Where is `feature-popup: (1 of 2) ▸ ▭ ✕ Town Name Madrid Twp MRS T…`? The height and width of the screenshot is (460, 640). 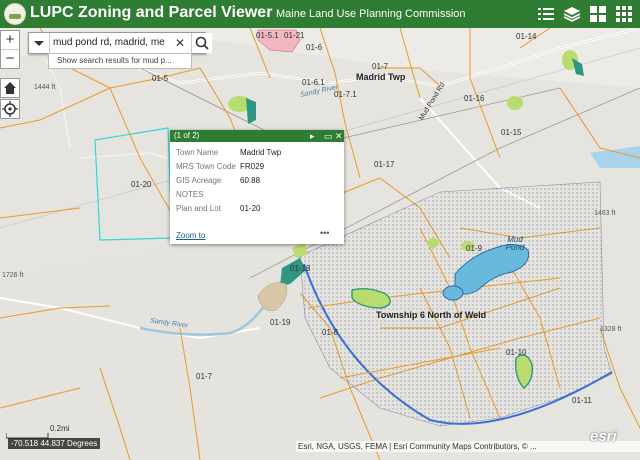
feature-popup: (1 of 2) ▸ ▭ ✕ Town Name Madrid Twp MRS T… is located at coordinates (257, 187).